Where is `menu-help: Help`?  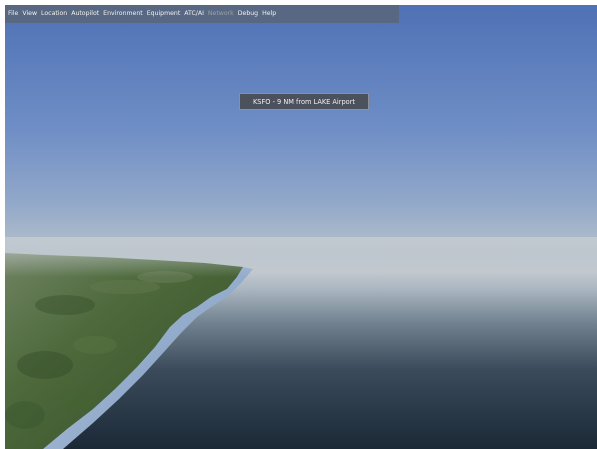
menu-help: Help is located at coordinates (269, 14).